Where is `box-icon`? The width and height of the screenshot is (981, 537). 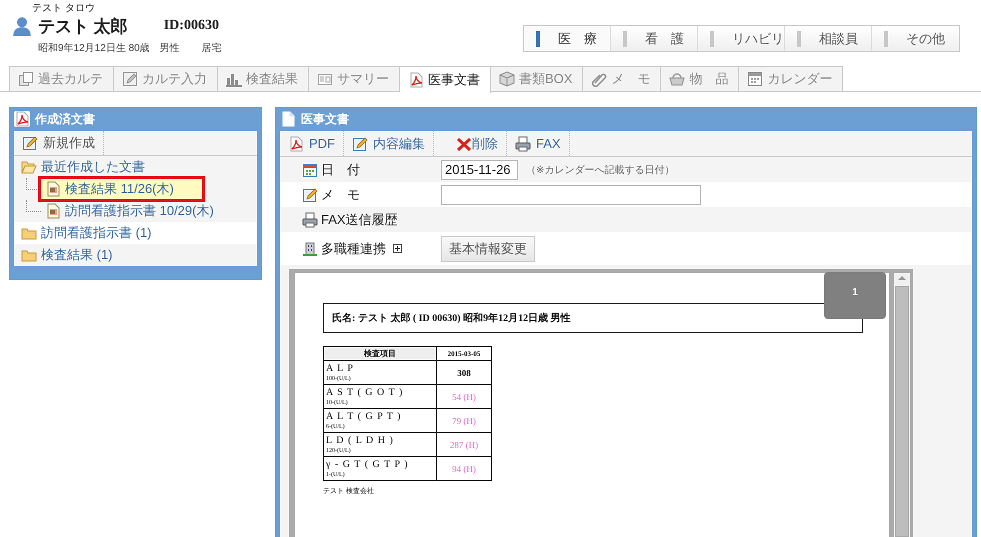
box-icon is located at coordinates (507, 79).